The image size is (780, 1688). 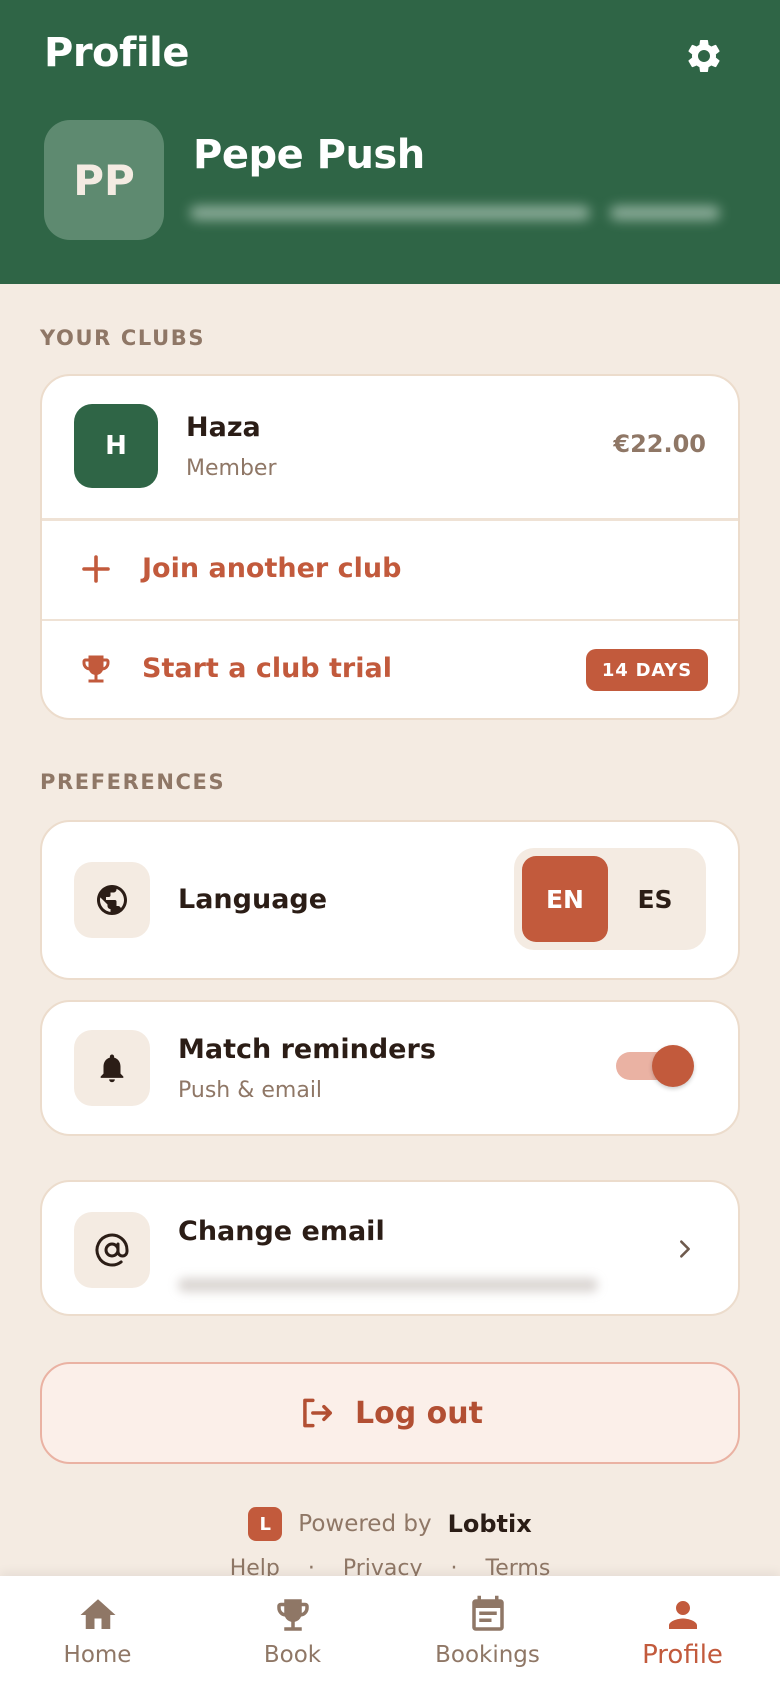 I want to click on bottom-tab-bar: Home Book Bookings Profile, so click(x=390, y=1632).